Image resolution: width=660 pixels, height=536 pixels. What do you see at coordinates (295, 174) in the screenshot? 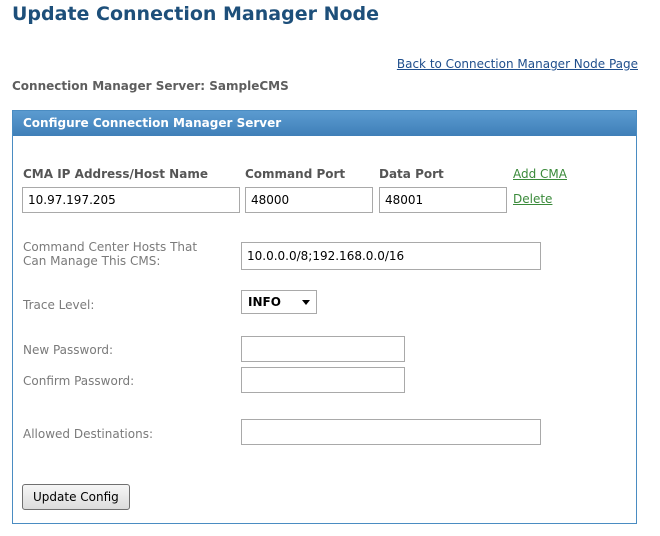
I see `command-port-column-header: Command Port` at bounding box center [295, 174].